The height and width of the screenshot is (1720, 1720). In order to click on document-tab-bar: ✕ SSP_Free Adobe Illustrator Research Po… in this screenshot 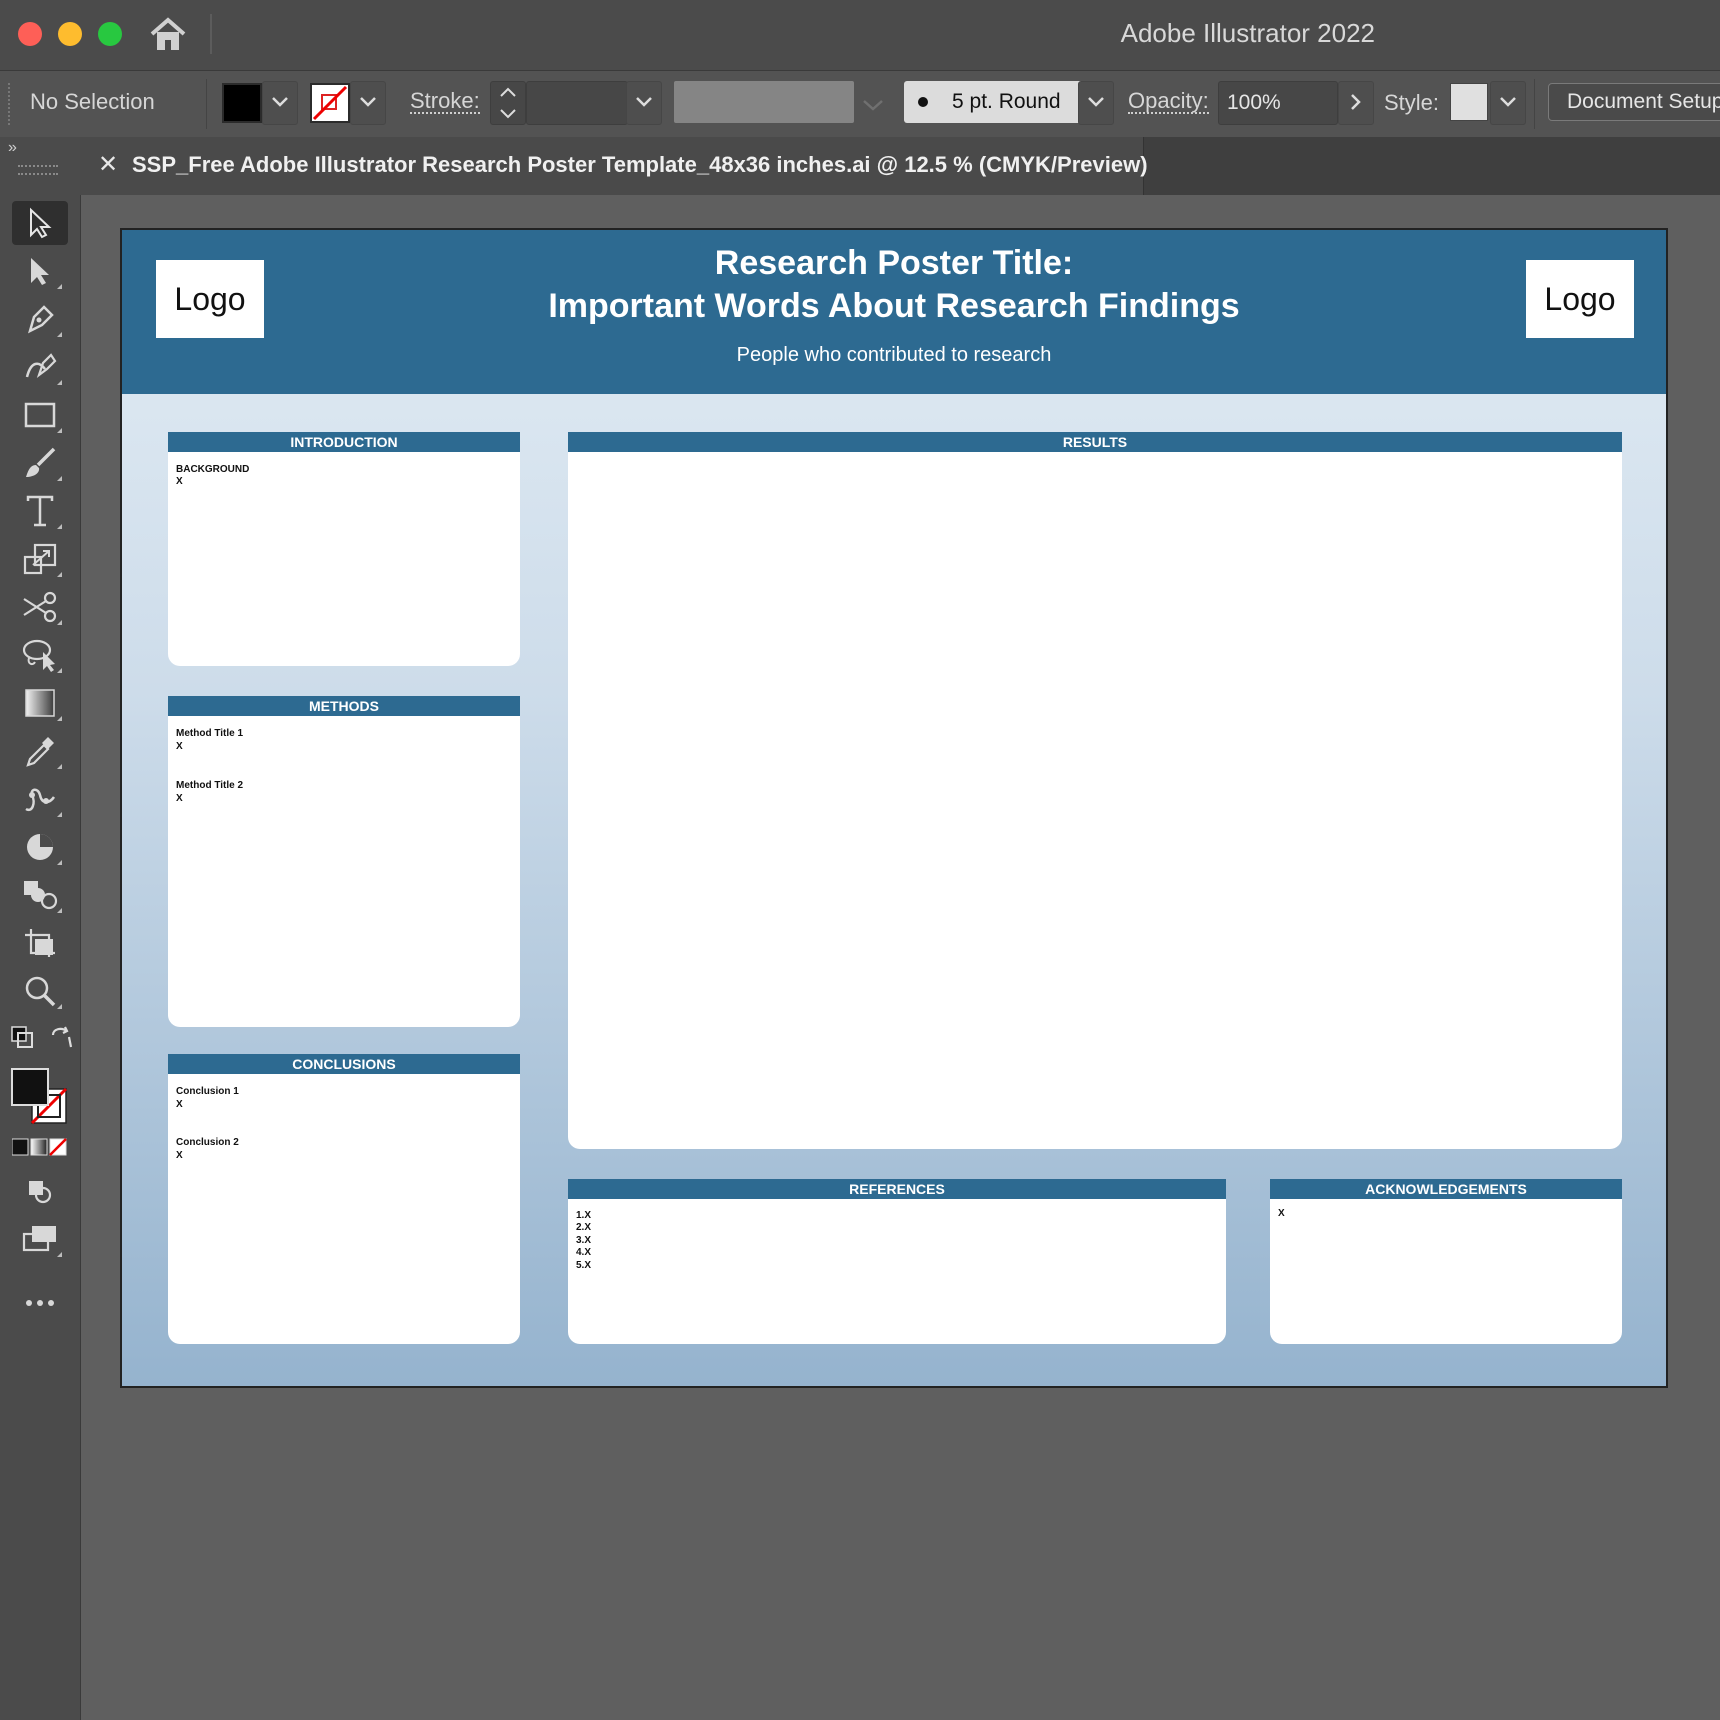, I will do `click(900, 166)`.